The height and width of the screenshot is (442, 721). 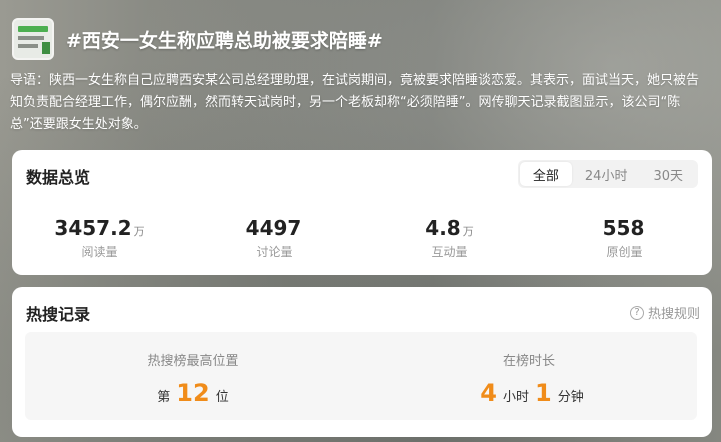 I want to click on duration-hours-unit: 小时, so click(x=515, y=397).